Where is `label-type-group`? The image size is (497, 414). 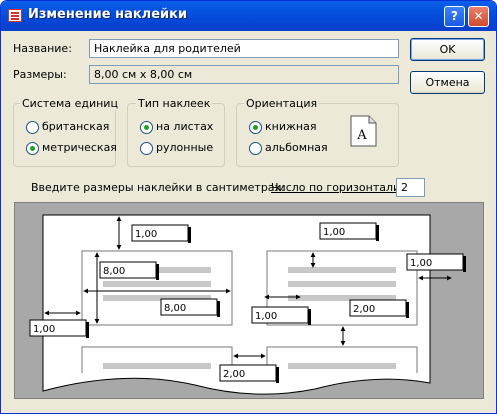
label-type-group is located at coordinates (176, 135).